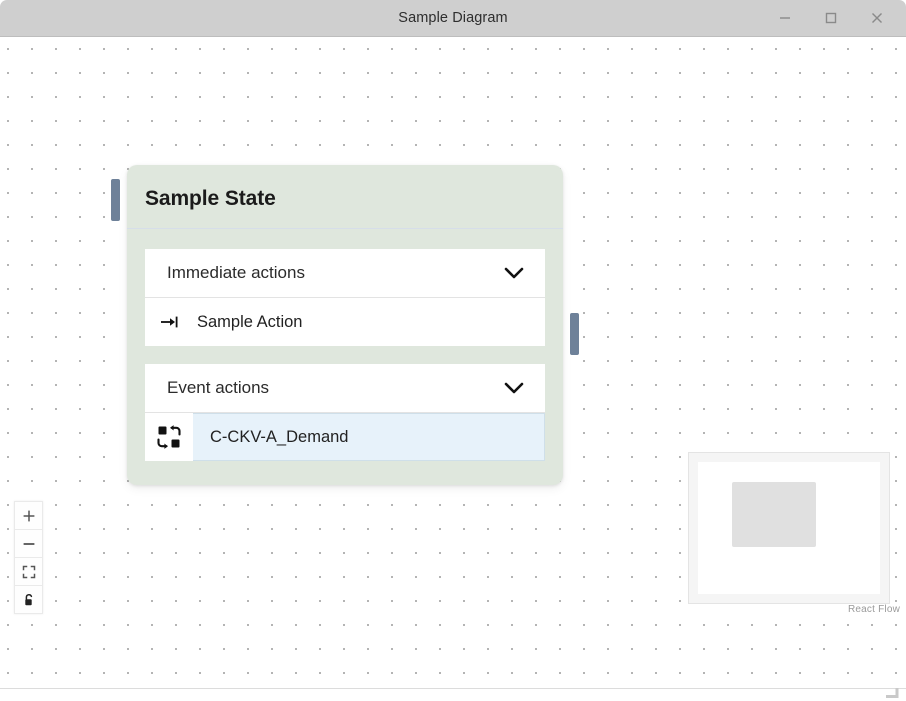 The width and height of the screenshot is (906, 701). I want to click on lock-button, so click(28, 599).